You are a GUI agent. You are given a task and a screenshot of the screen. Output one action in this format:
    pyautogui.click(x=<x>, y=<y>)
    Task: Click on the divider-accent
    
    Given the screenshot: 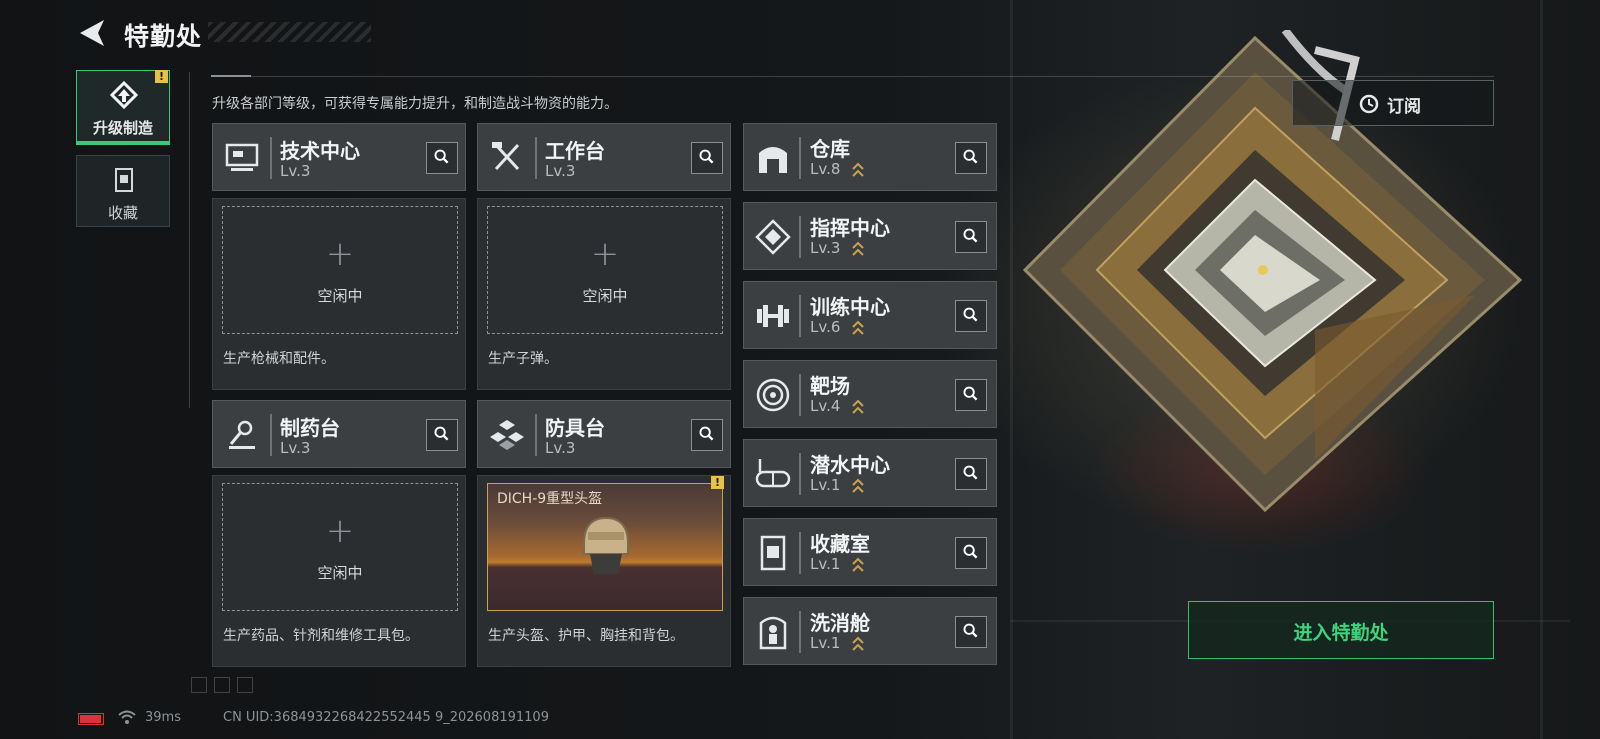 What is the action you would take?
    pyautogui.click(x=231, y=76)
    